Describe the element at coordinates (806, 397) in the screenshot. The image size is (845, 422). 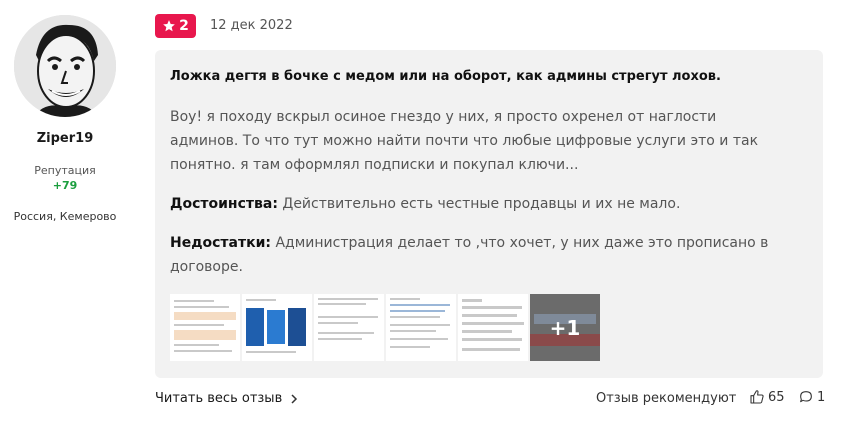
I see `comment-icon` at that location.